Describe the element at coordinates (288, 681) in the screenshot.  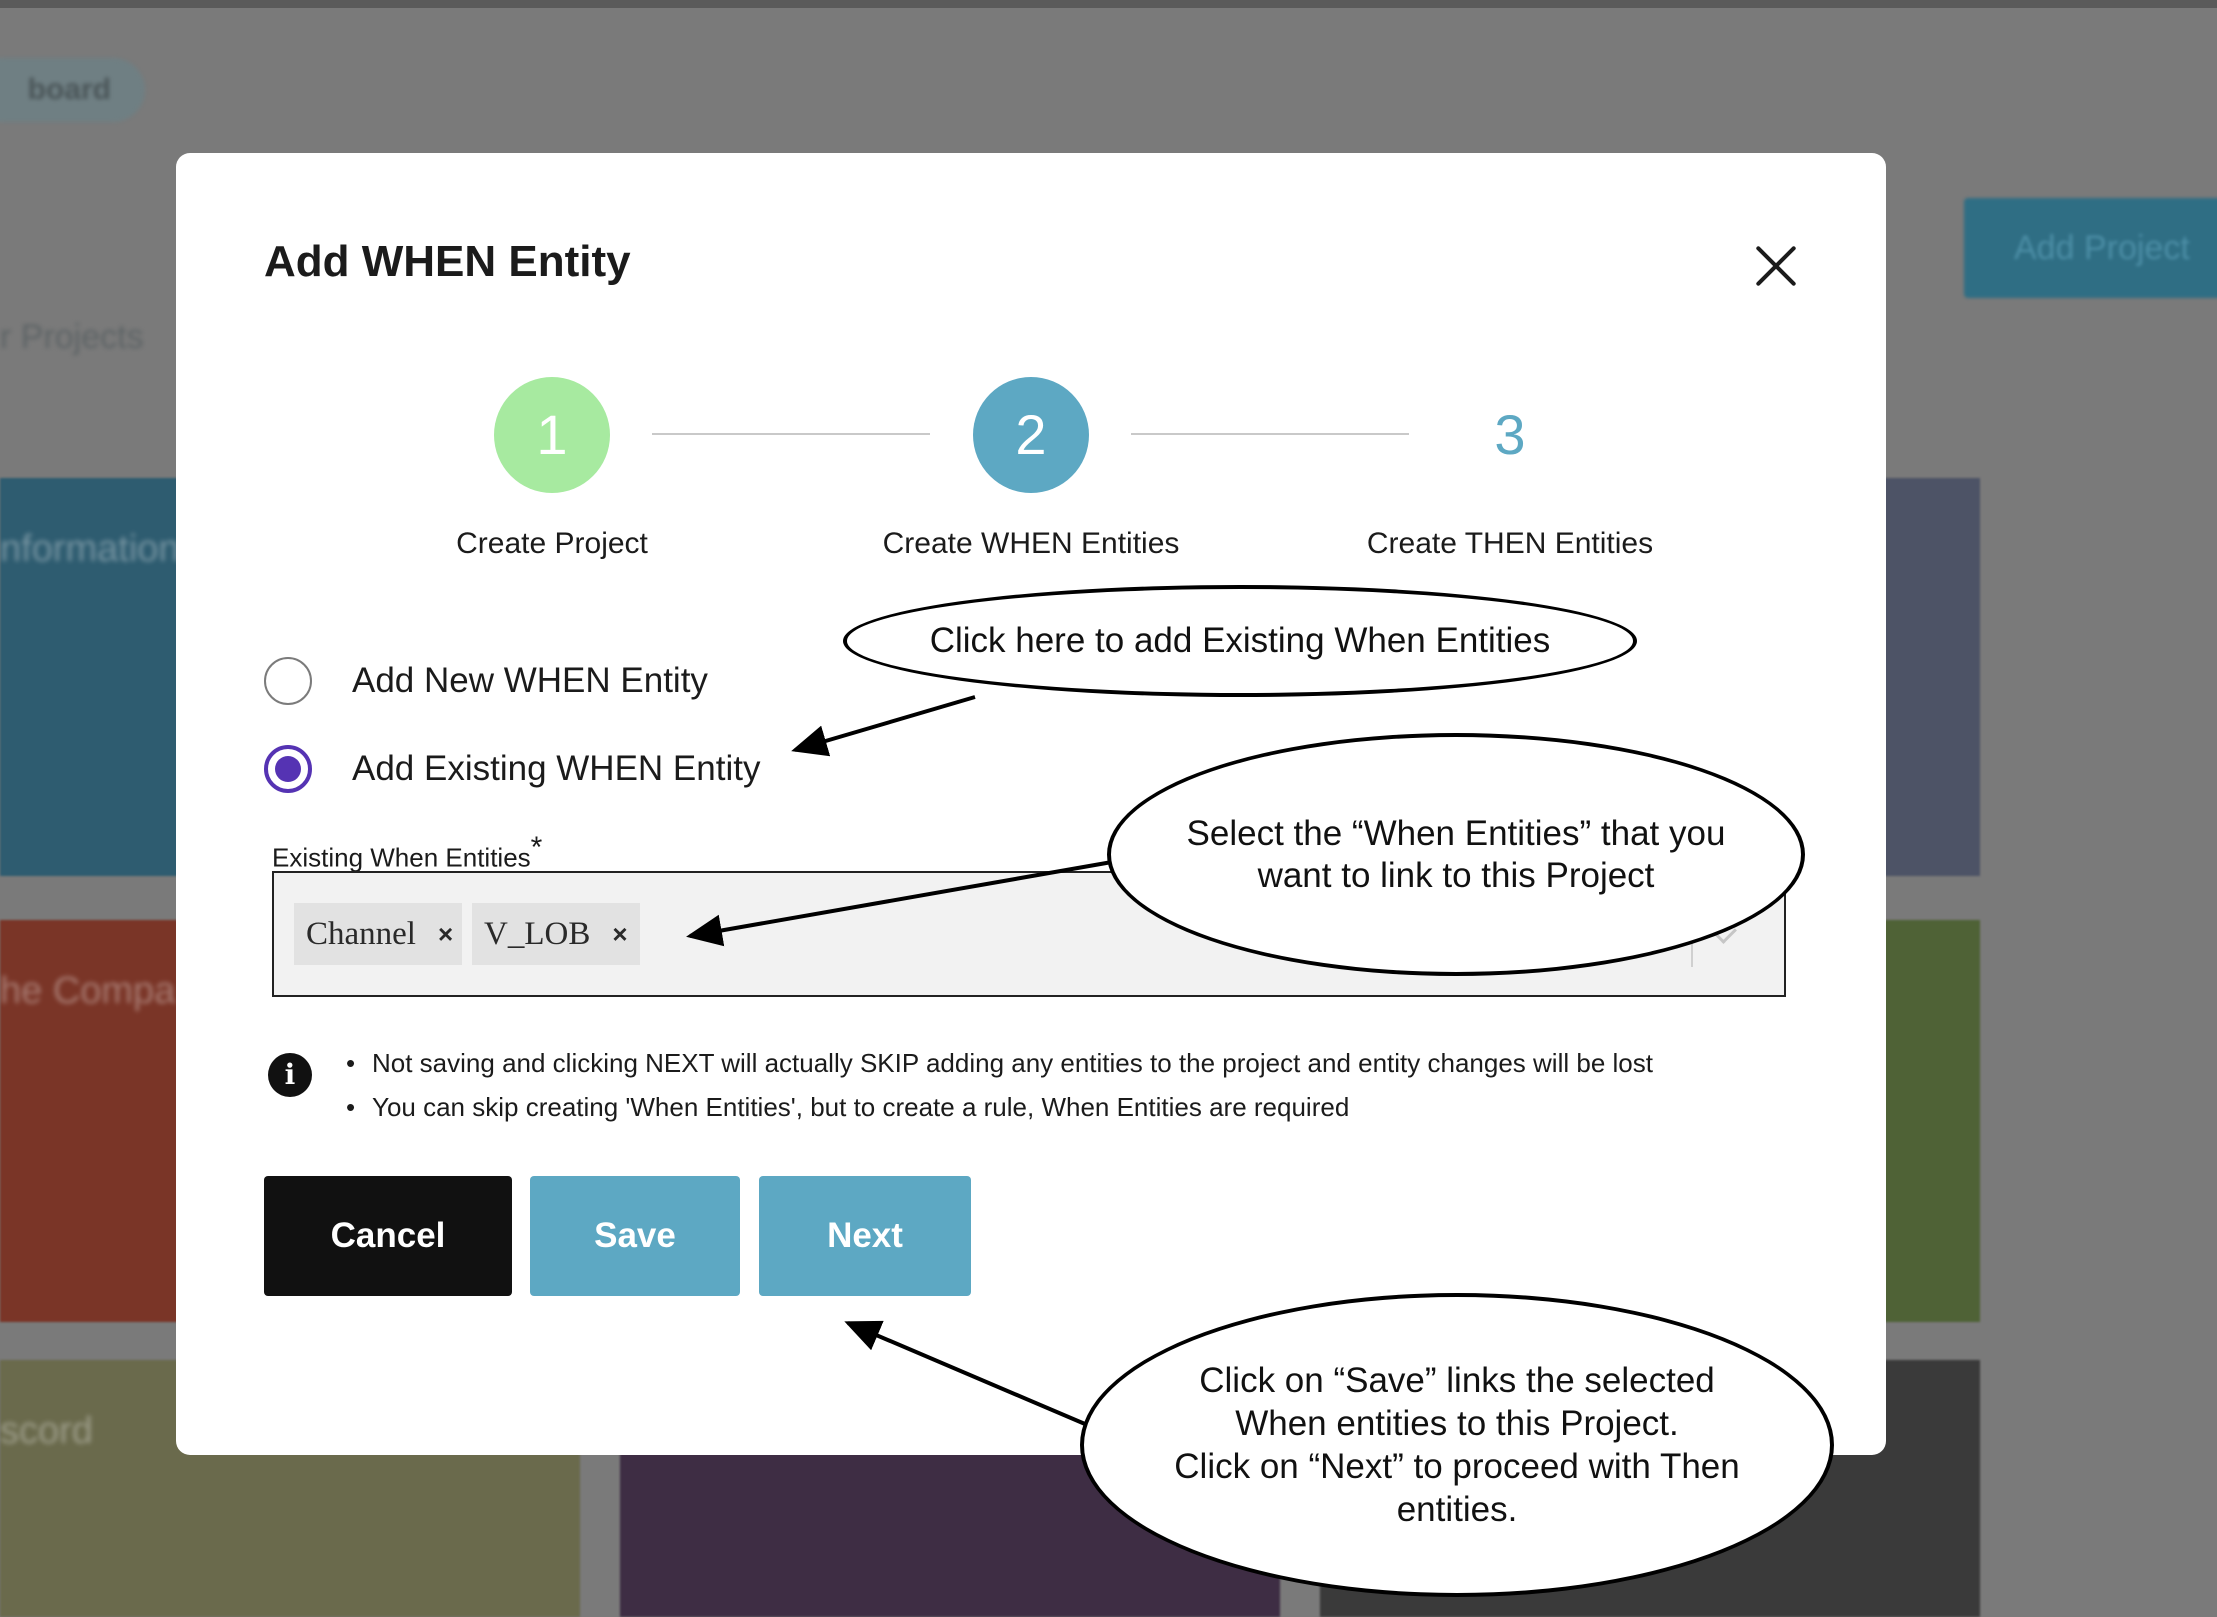
I see `radio-button-unchecked` at that location.